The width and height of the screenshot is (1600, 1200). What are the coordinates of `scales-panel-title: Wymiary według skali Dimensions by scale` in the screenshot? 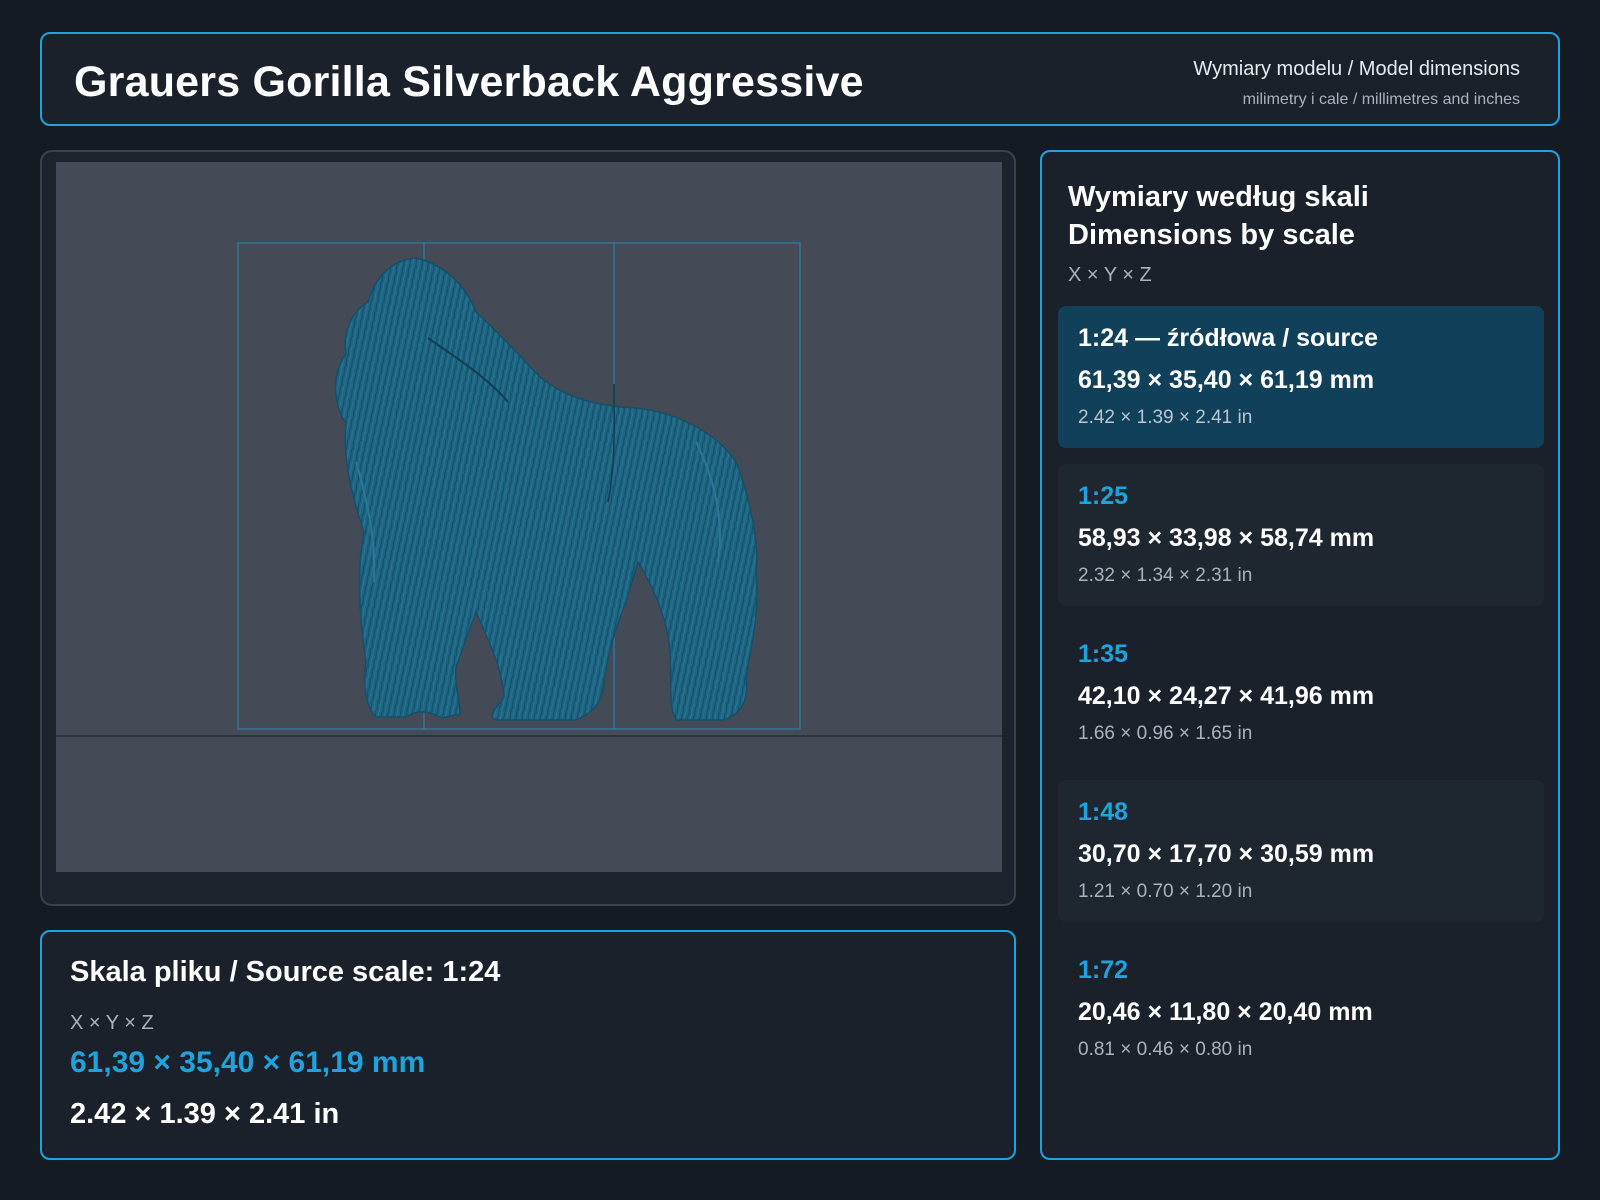 It's located at (1218, 216).